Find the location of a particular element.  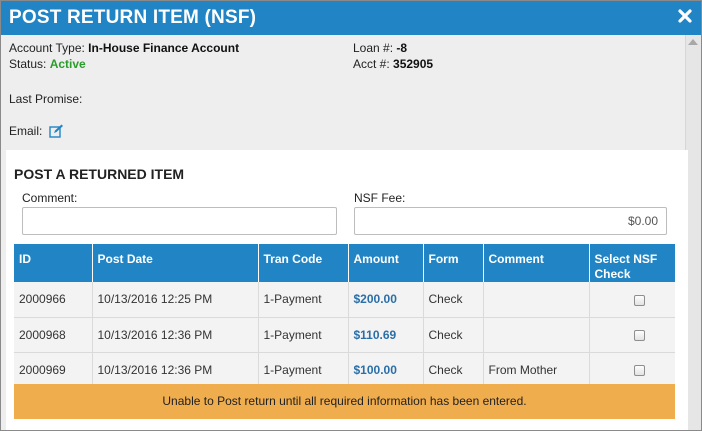

last-promise-line: Last Promise: is located at coordinates (45, 99).